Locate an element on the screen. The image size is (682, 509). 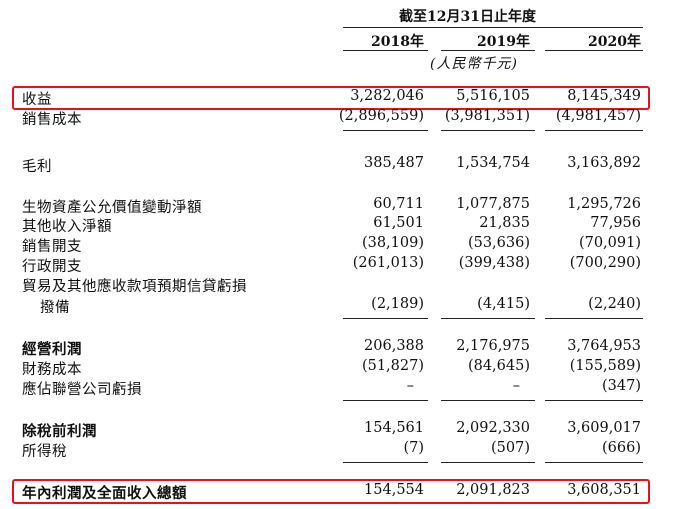
row-label-other-income: 其他收入淨額 is located at coordinates (67, 227).